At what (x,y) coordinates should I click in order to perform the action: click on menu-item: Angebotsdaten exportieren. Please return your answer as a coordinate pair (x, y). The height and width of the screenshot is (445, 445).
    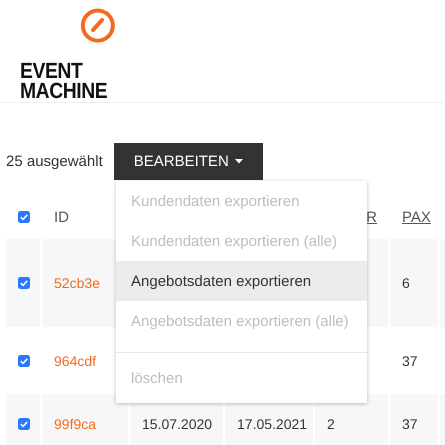
    Looking at the image, I should click on (241, 281).